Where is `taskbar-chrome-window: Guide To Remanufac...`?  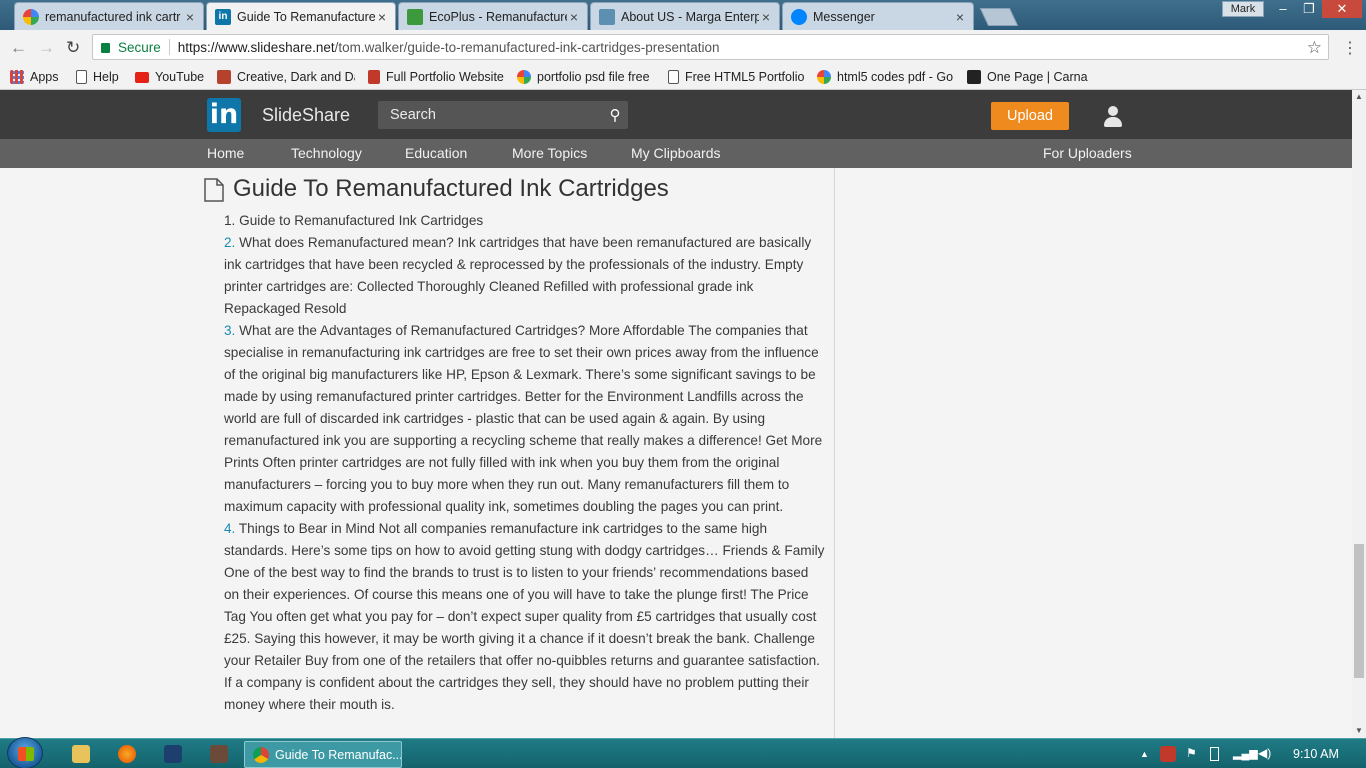
taskbar-chrome-window: Guide To Remanufac... is located at coordinates (323, 754).